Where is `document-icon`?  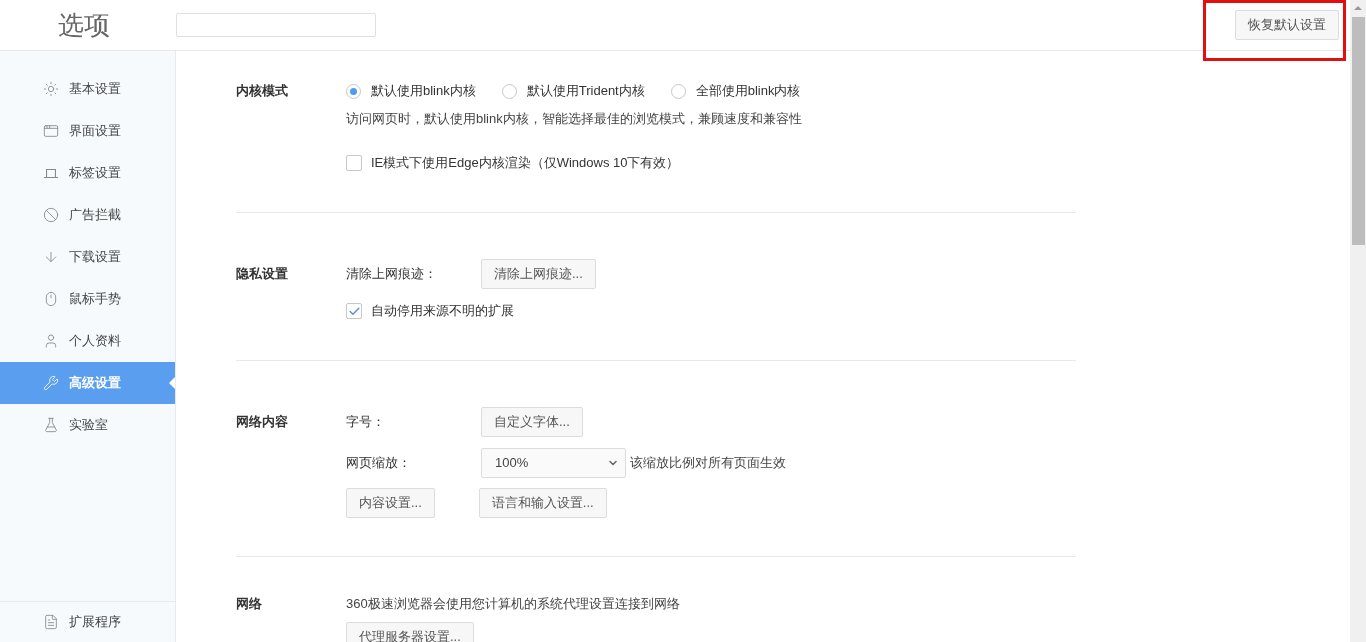 document-icon is located at coordinates (51, 622).